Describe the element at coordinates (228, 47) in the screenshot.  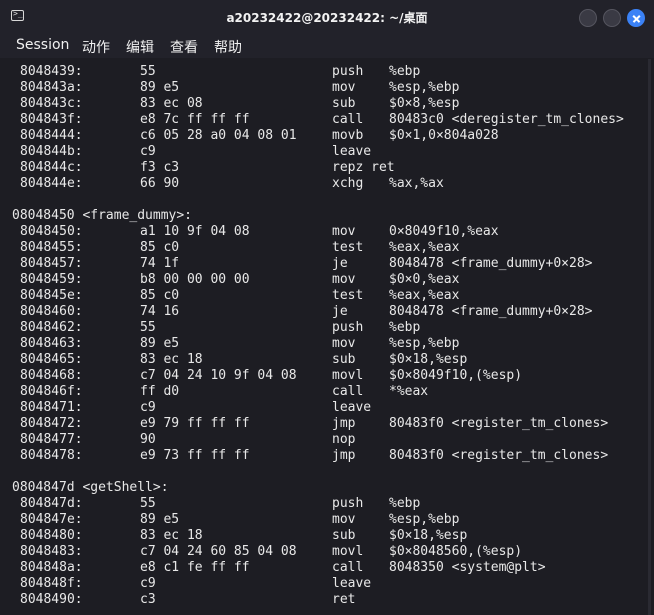
I see `menu-help: 帮助` at that location.